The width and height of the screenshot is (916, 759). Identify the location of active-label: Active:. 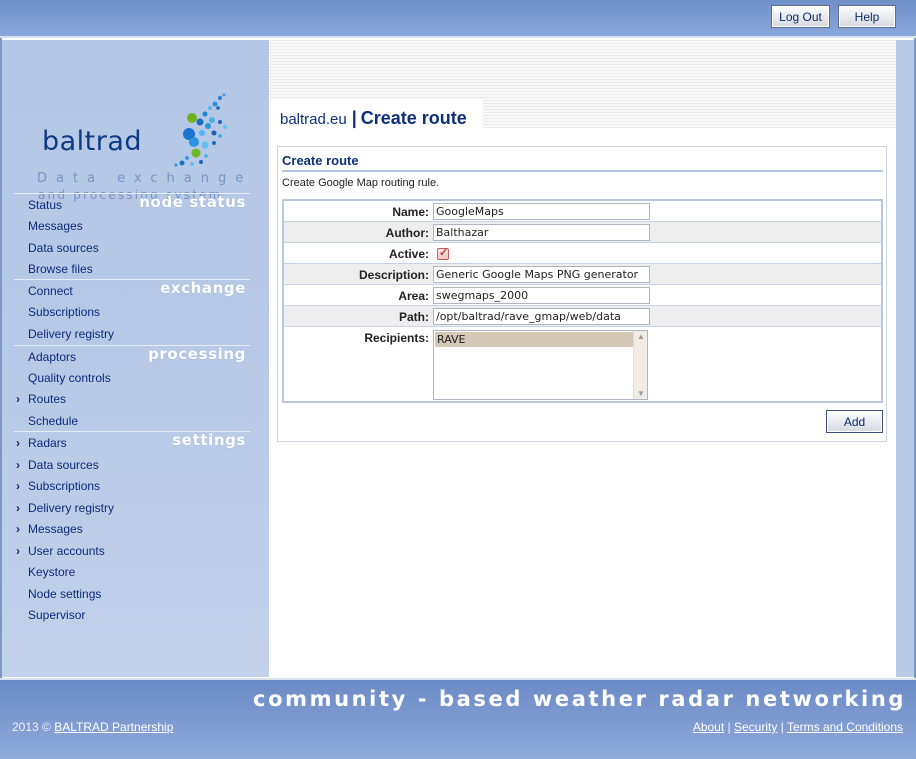
(408, 254).